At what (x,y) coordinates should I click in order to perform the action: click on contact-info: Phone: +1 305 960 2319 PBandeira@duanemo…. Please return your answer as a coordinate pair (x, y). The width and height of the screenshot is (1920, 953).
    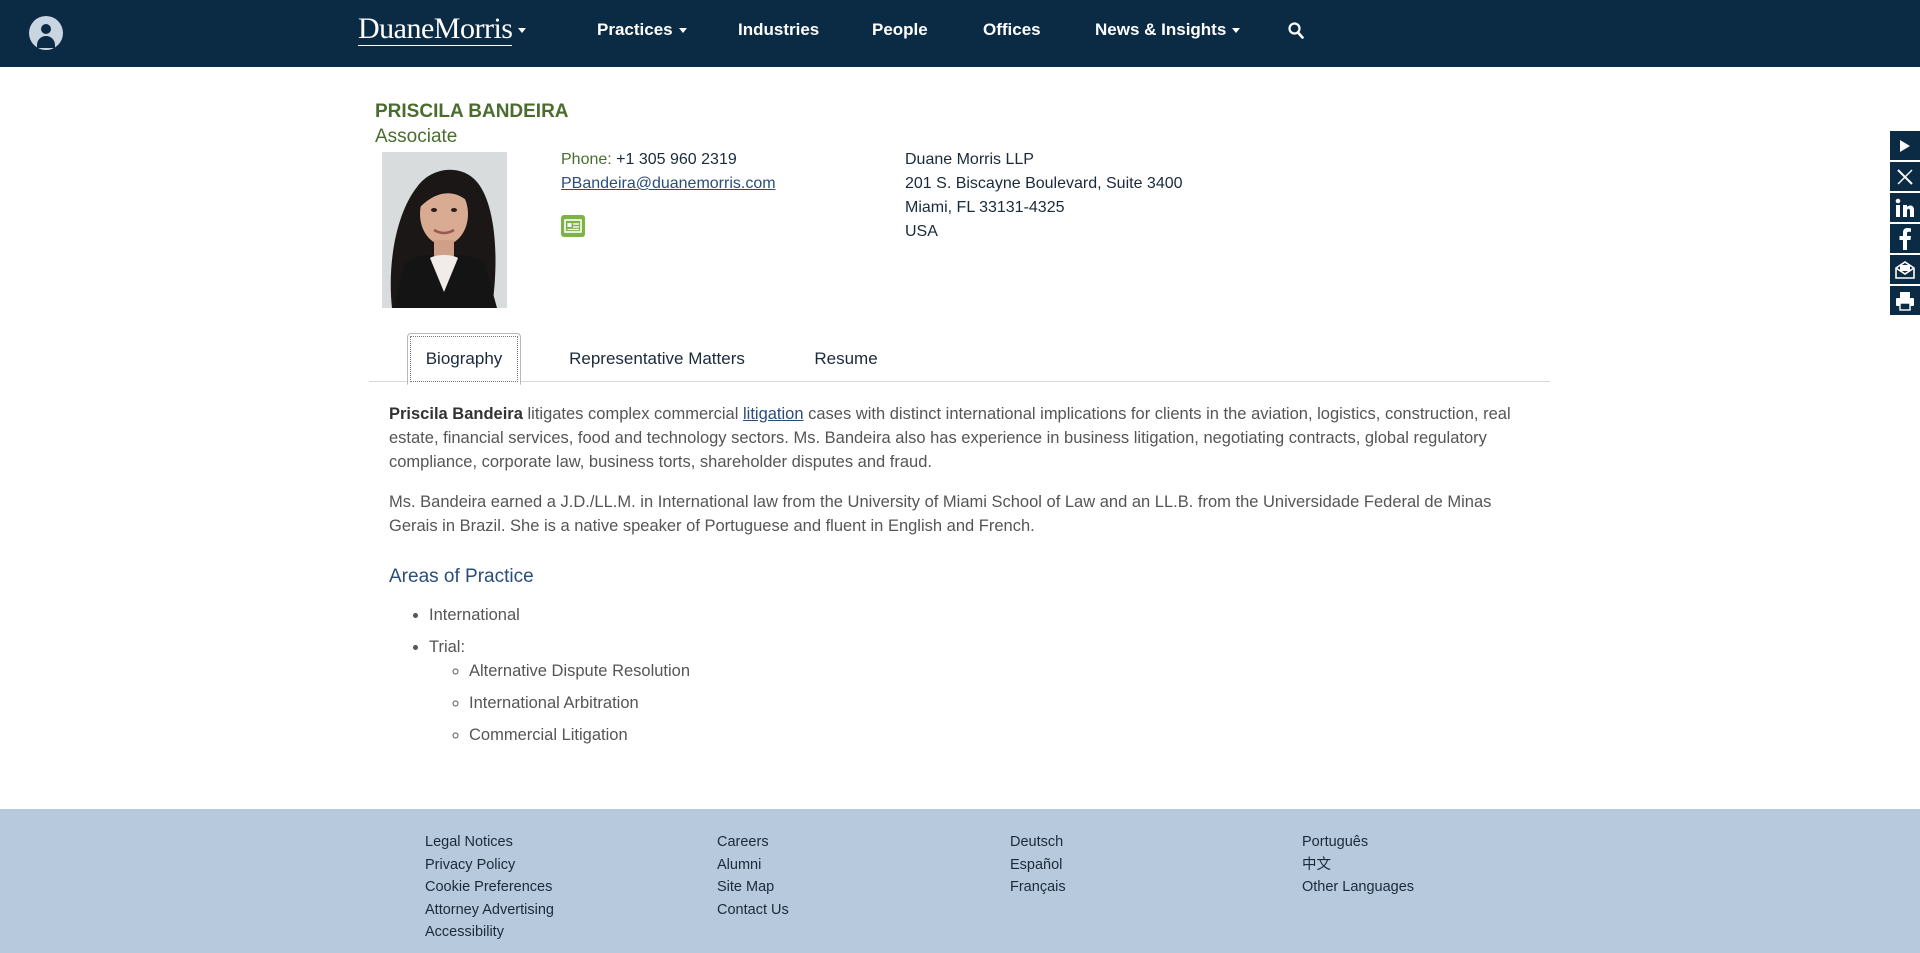
    Looking at the image, I should click on (668, 172).